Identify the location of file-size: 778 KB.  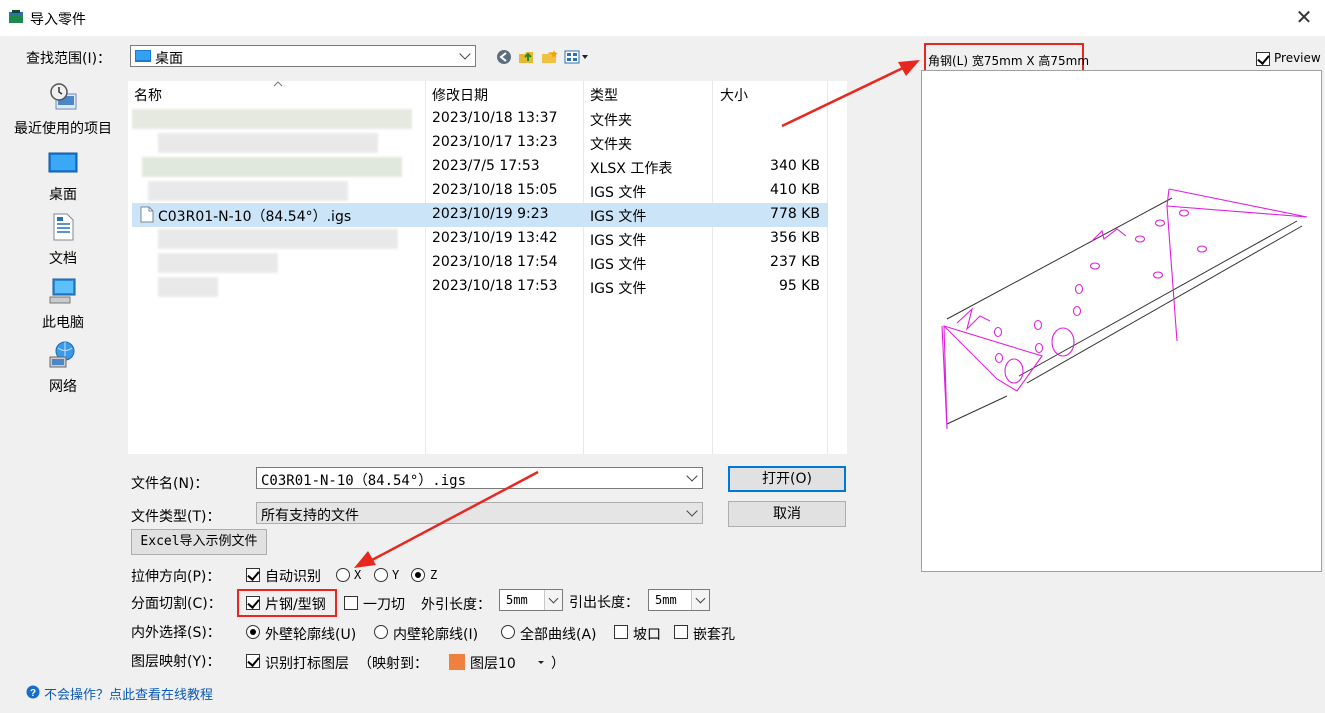
(795, 214).